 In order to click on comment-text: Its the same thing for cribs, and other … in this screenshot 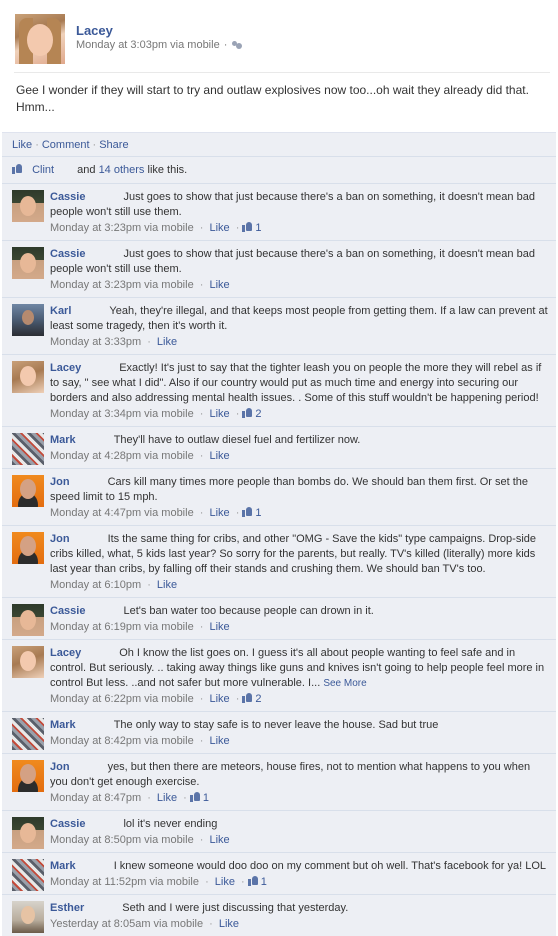, I will do `click(293, 554)`.